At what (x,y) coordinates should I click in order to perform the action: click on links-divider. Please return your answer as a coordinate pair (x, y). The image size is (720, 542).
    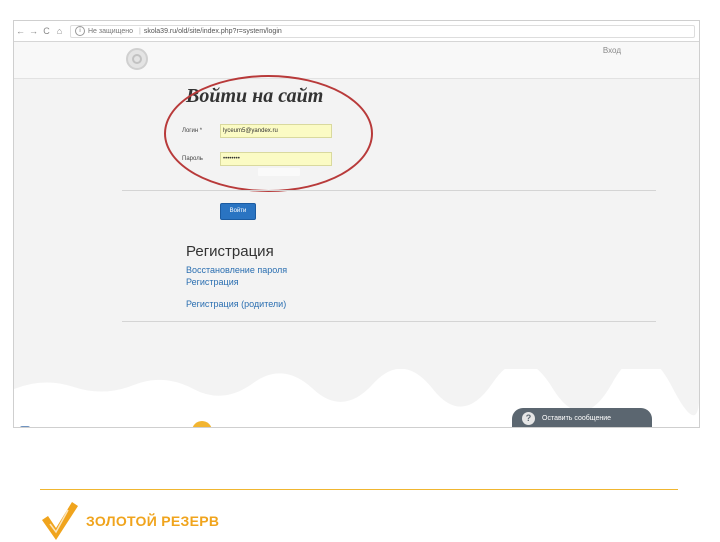
    Looking at the image, I should click on (389, 321).